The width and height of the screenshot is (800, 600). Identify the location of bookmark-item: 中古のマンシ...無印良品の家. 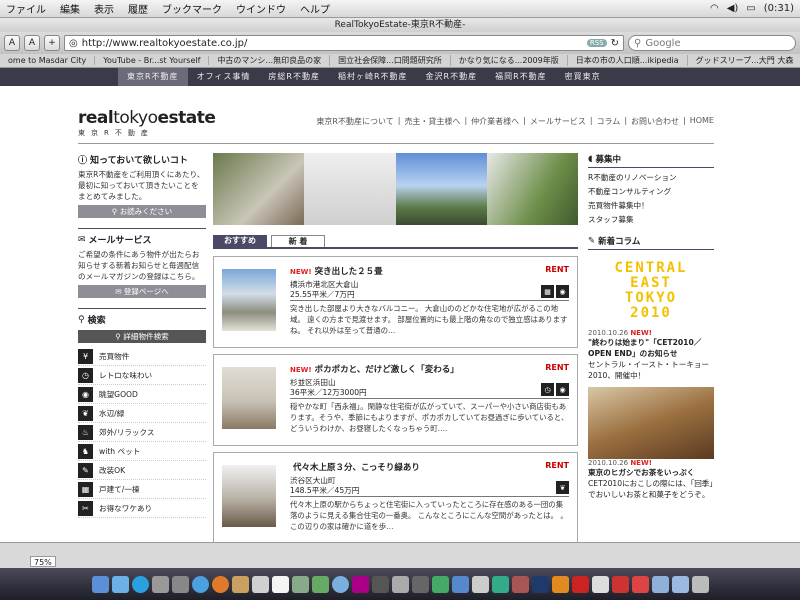
(270, 60).